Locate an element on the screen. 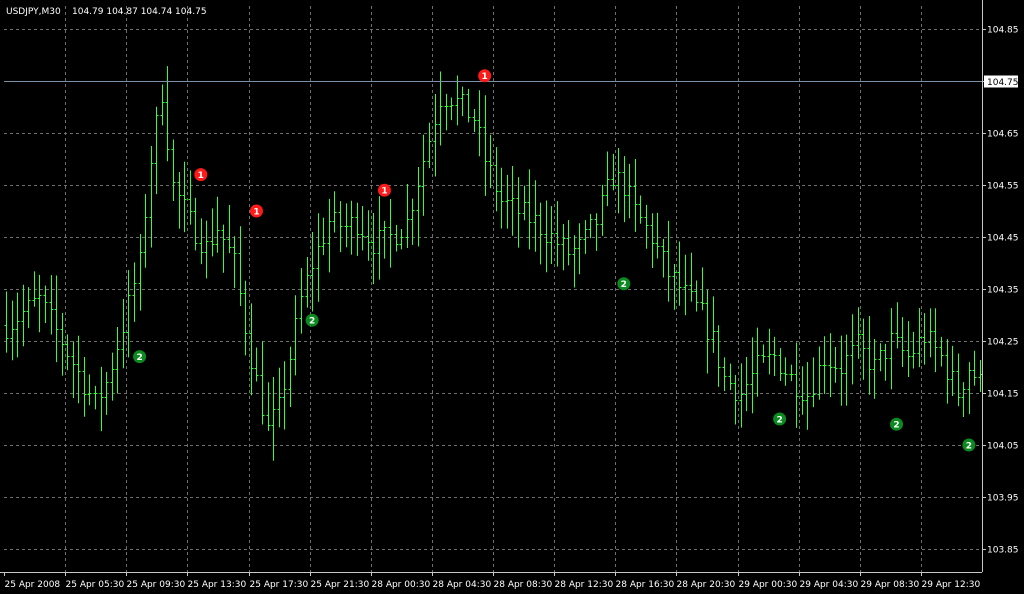  y-tick-label: 104.35 is located at coordinates (1003, 291).